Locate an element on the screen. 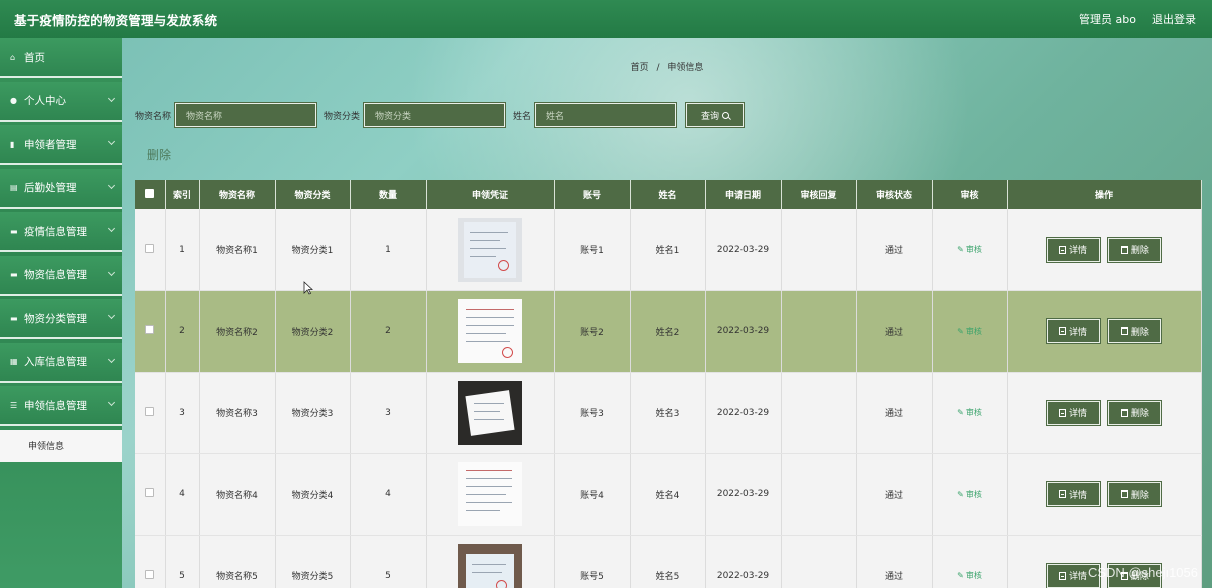  sidebar-item-label: 入库信息管理 is located at coordinates (55, 362).